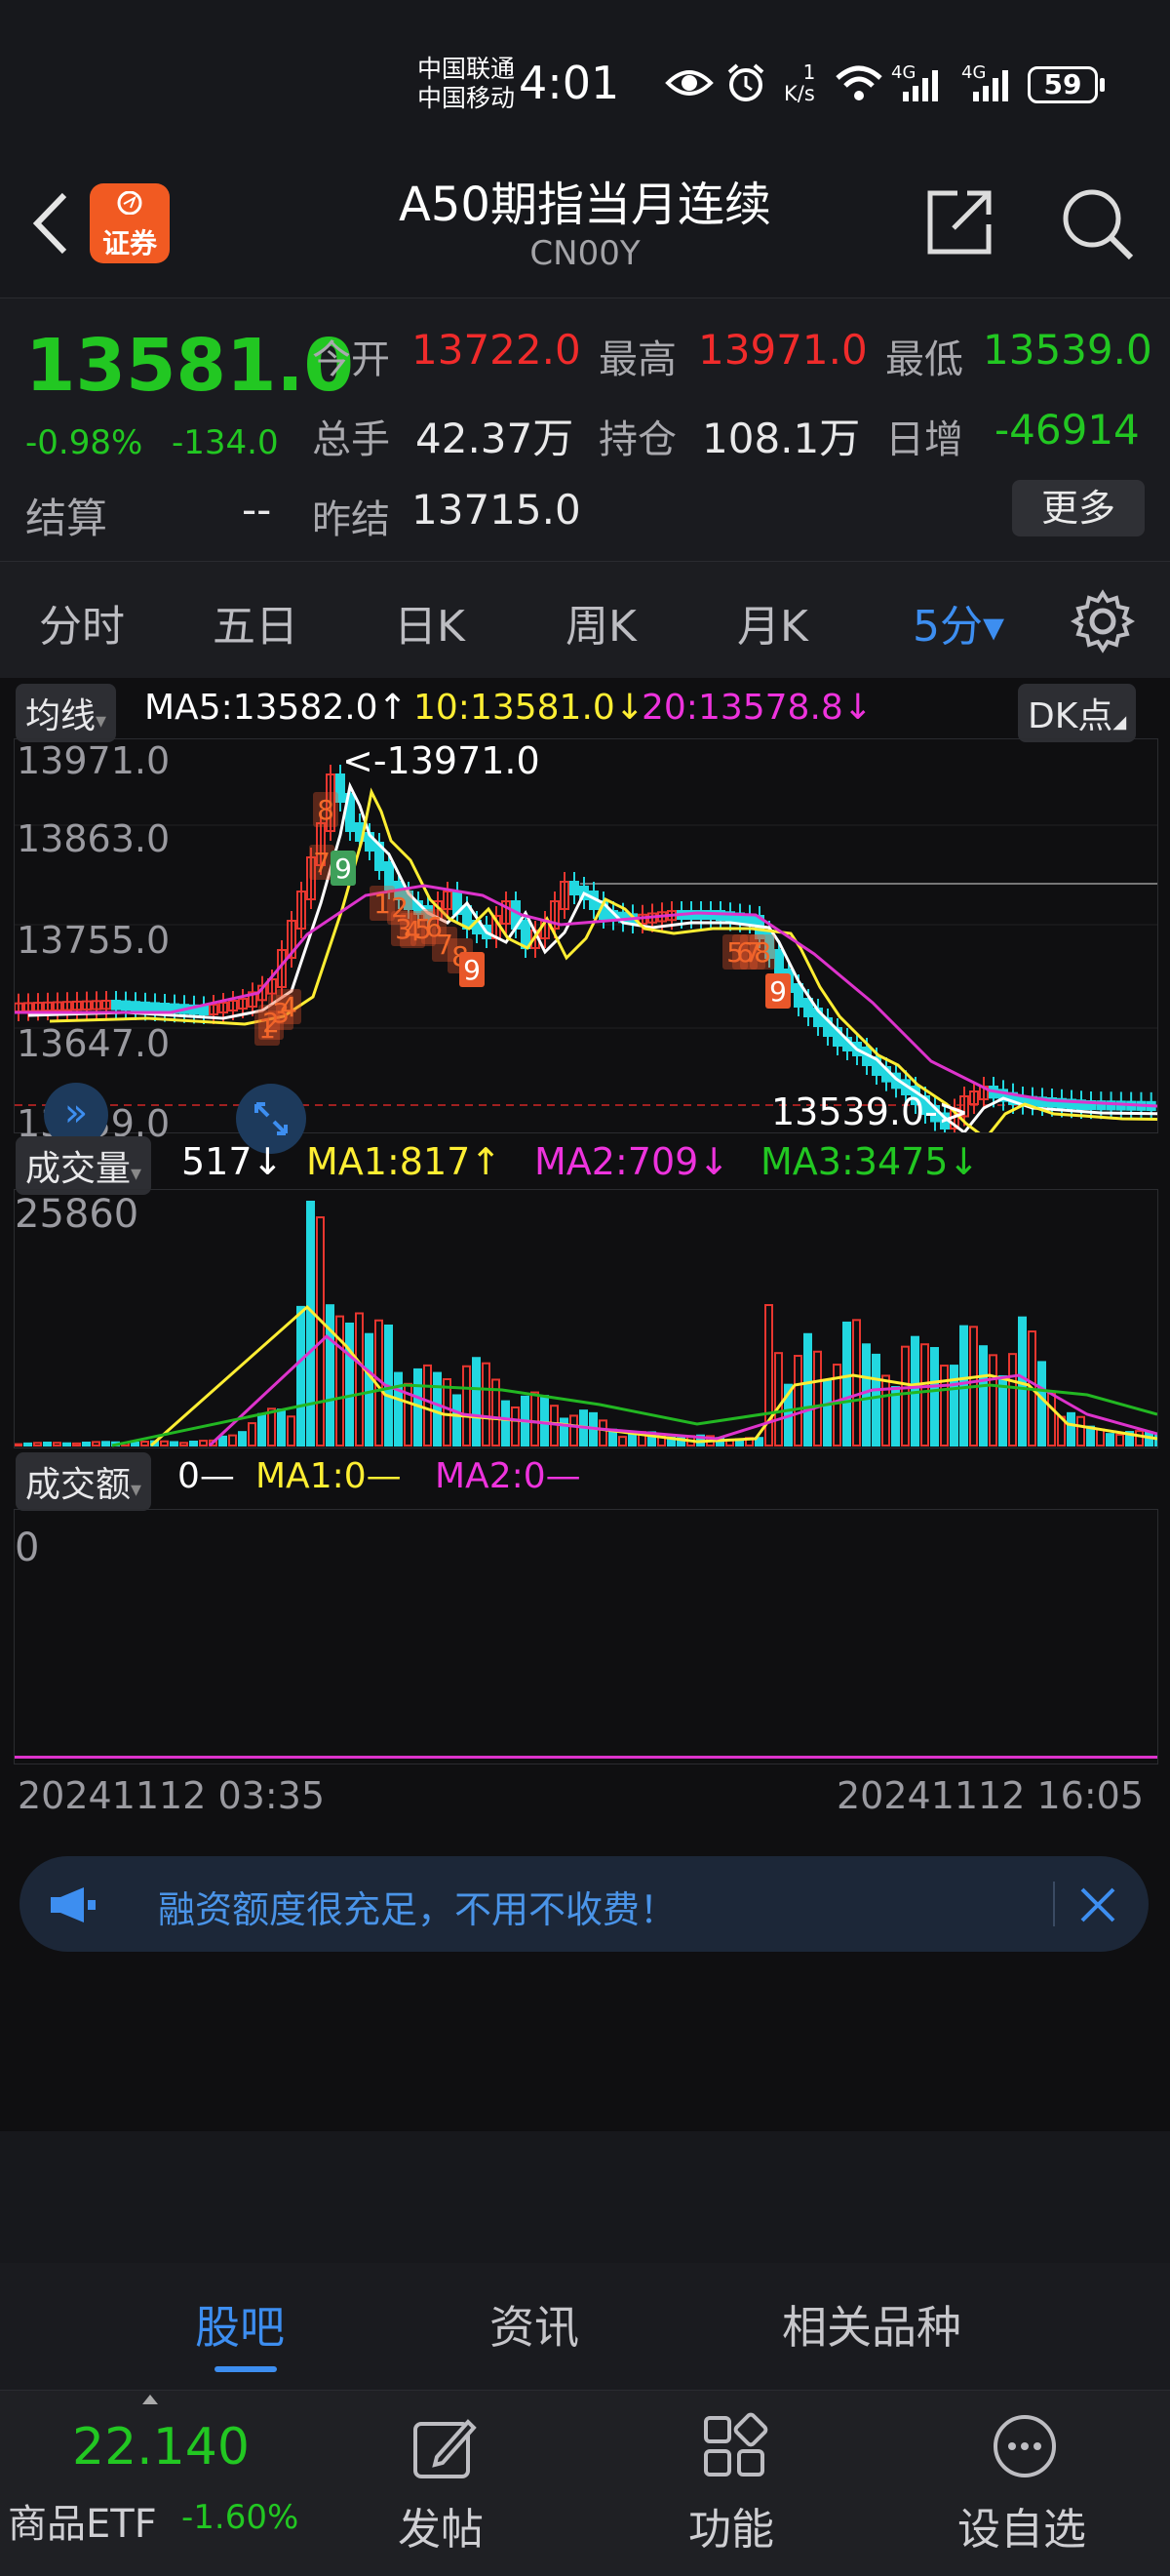 The width and height of the screenshot is (1170, 2576). Describe the element at coordinates (586, 1757) in the screenshot. I see `turnover-line` at that location.